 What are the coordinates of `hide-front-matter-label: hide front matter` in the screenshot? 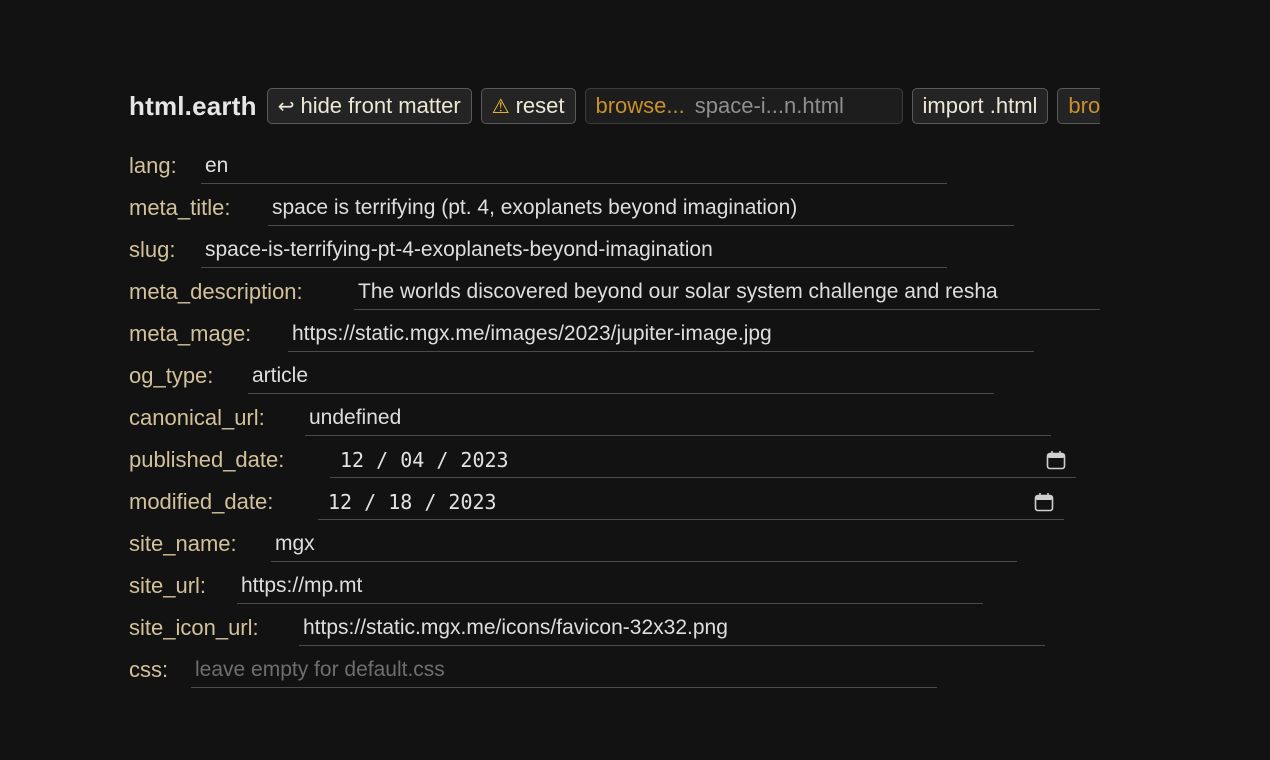 It's located at (380, 105).